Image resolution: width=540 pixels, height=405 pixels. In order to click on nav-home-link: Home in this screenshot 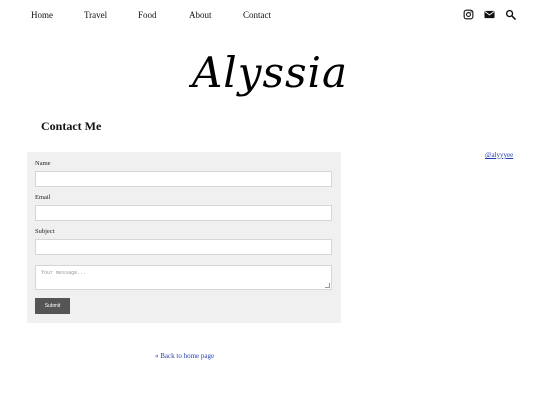, I will do `click(42, 15)`.